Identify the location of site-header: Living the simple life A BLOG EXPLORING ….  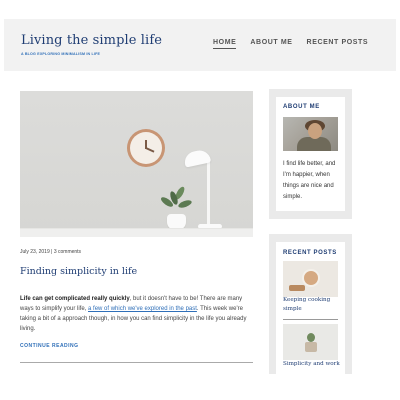
(200, 45).